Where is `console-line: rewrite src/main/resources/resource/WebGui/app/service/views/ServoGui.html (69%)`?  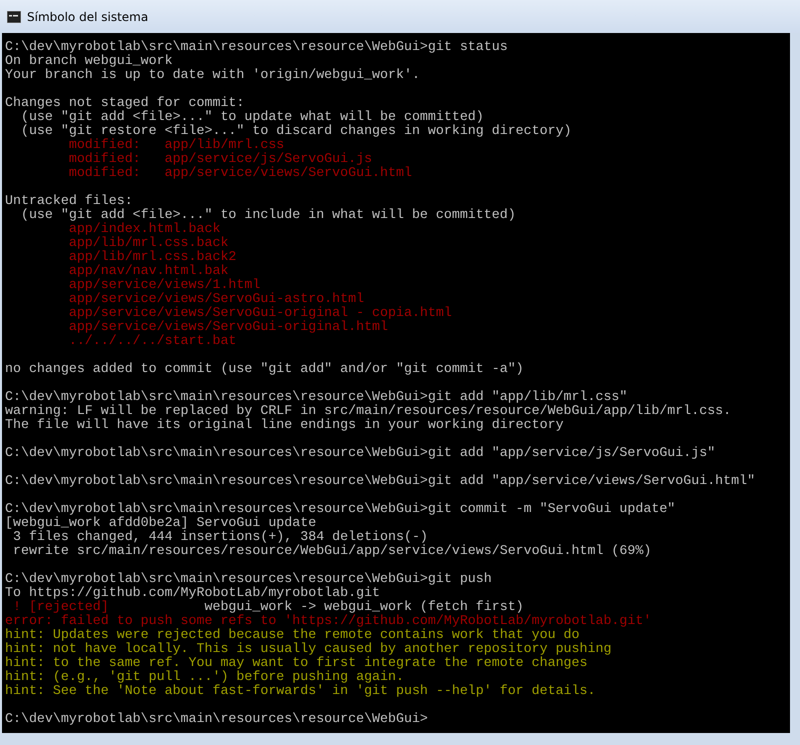
console-line: rewrite src/main/resources/resource/WebGui/app/service/views/ServoGui.html (69%) is located at coordinates (332, 551).